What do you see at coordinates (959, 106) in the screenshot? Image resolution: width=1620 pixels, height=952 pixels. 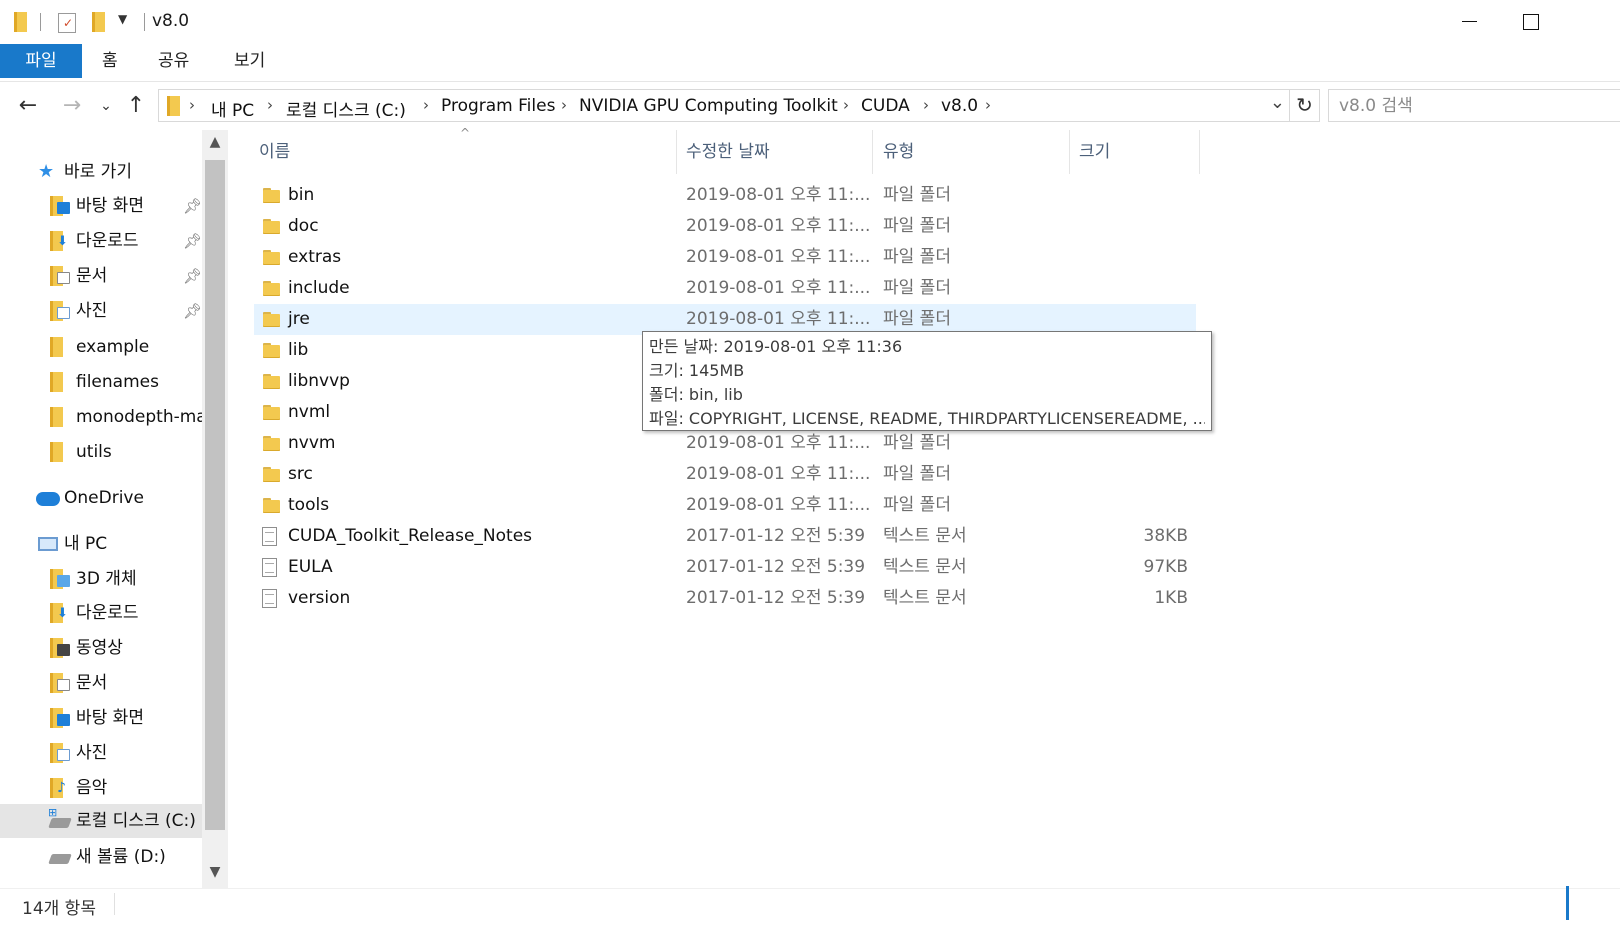 I see `breadcrumb-v8: v8.0` at bounding box center [959, 106].